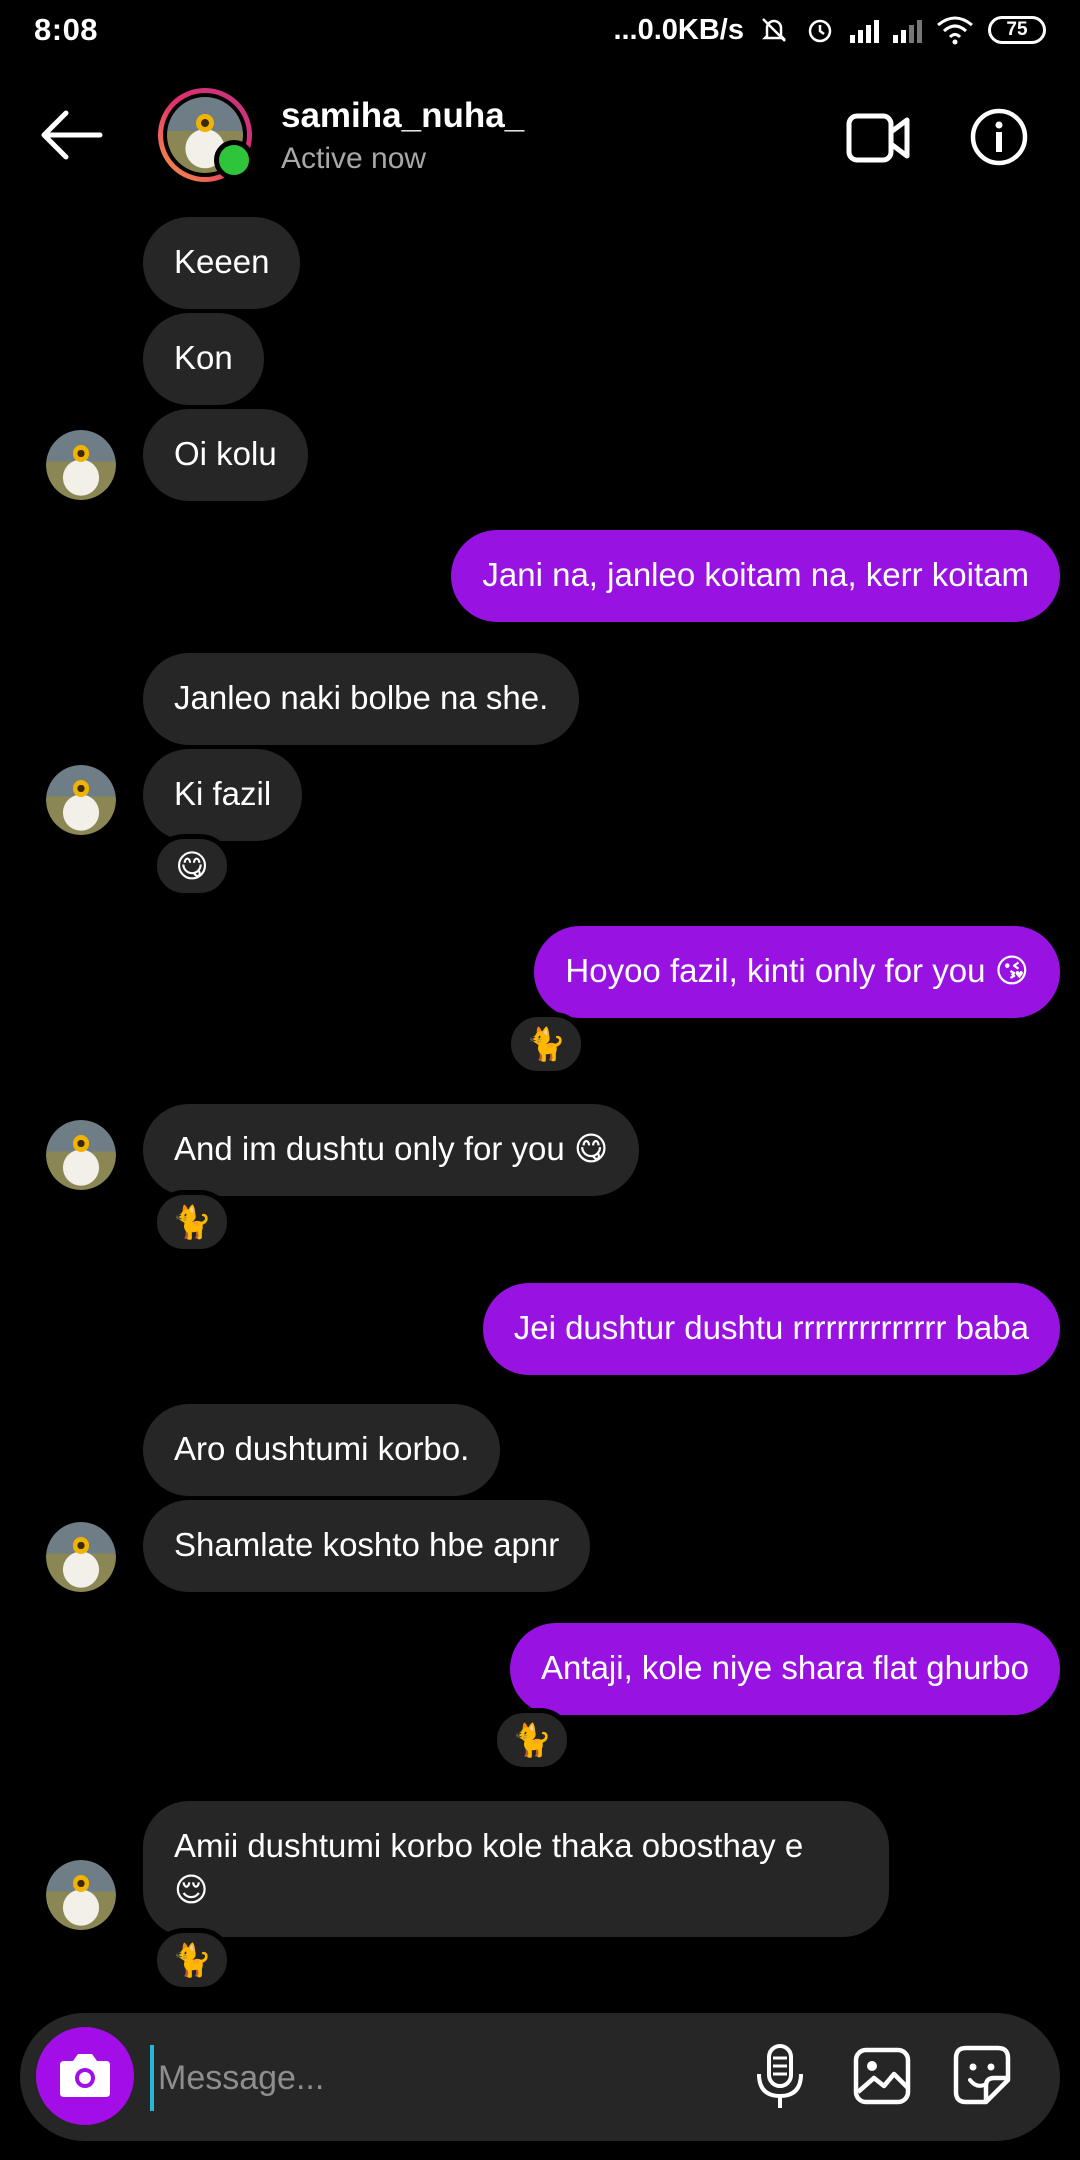 The image size is (1080, 2160). Describe the element at coordinates (955, 30) in the screenshot. I see `wifi-icon` at that location.